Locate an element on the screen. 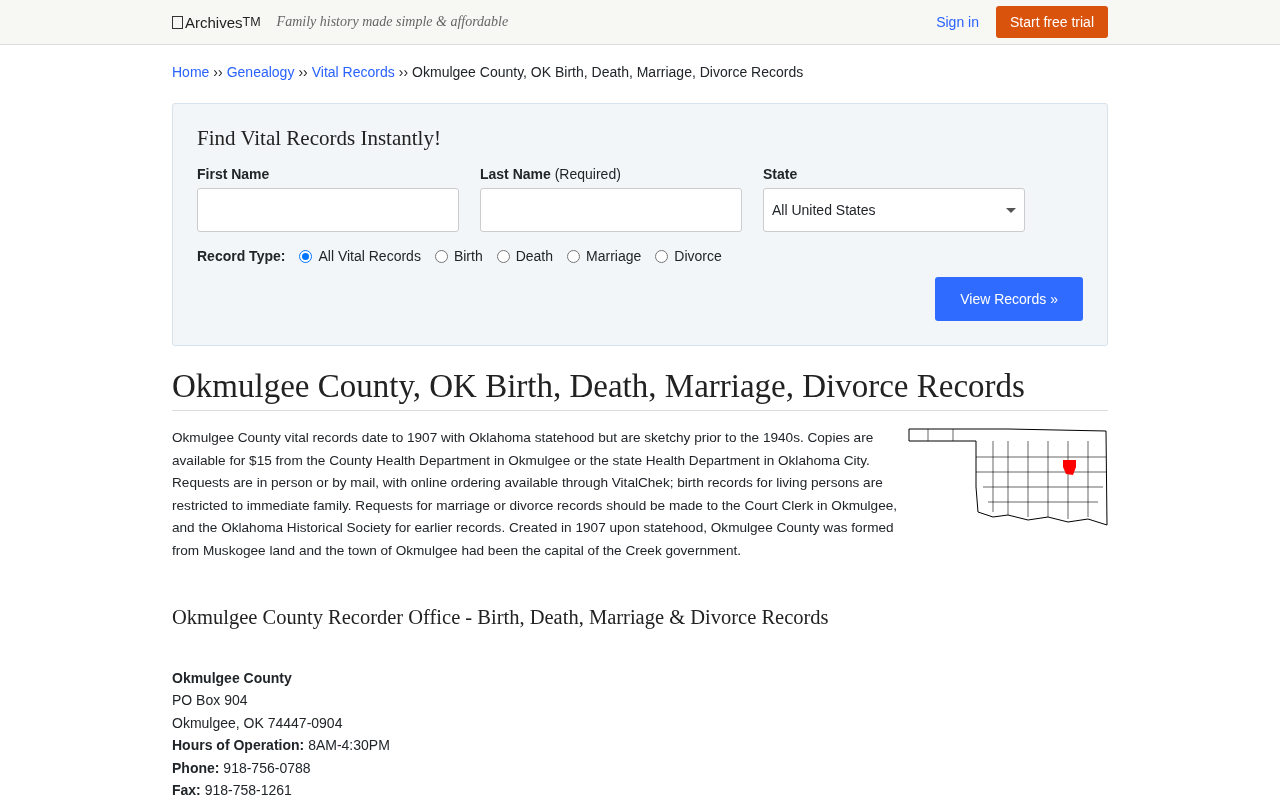  sign-in-link: Sign in is located at coordinates (957, 22).